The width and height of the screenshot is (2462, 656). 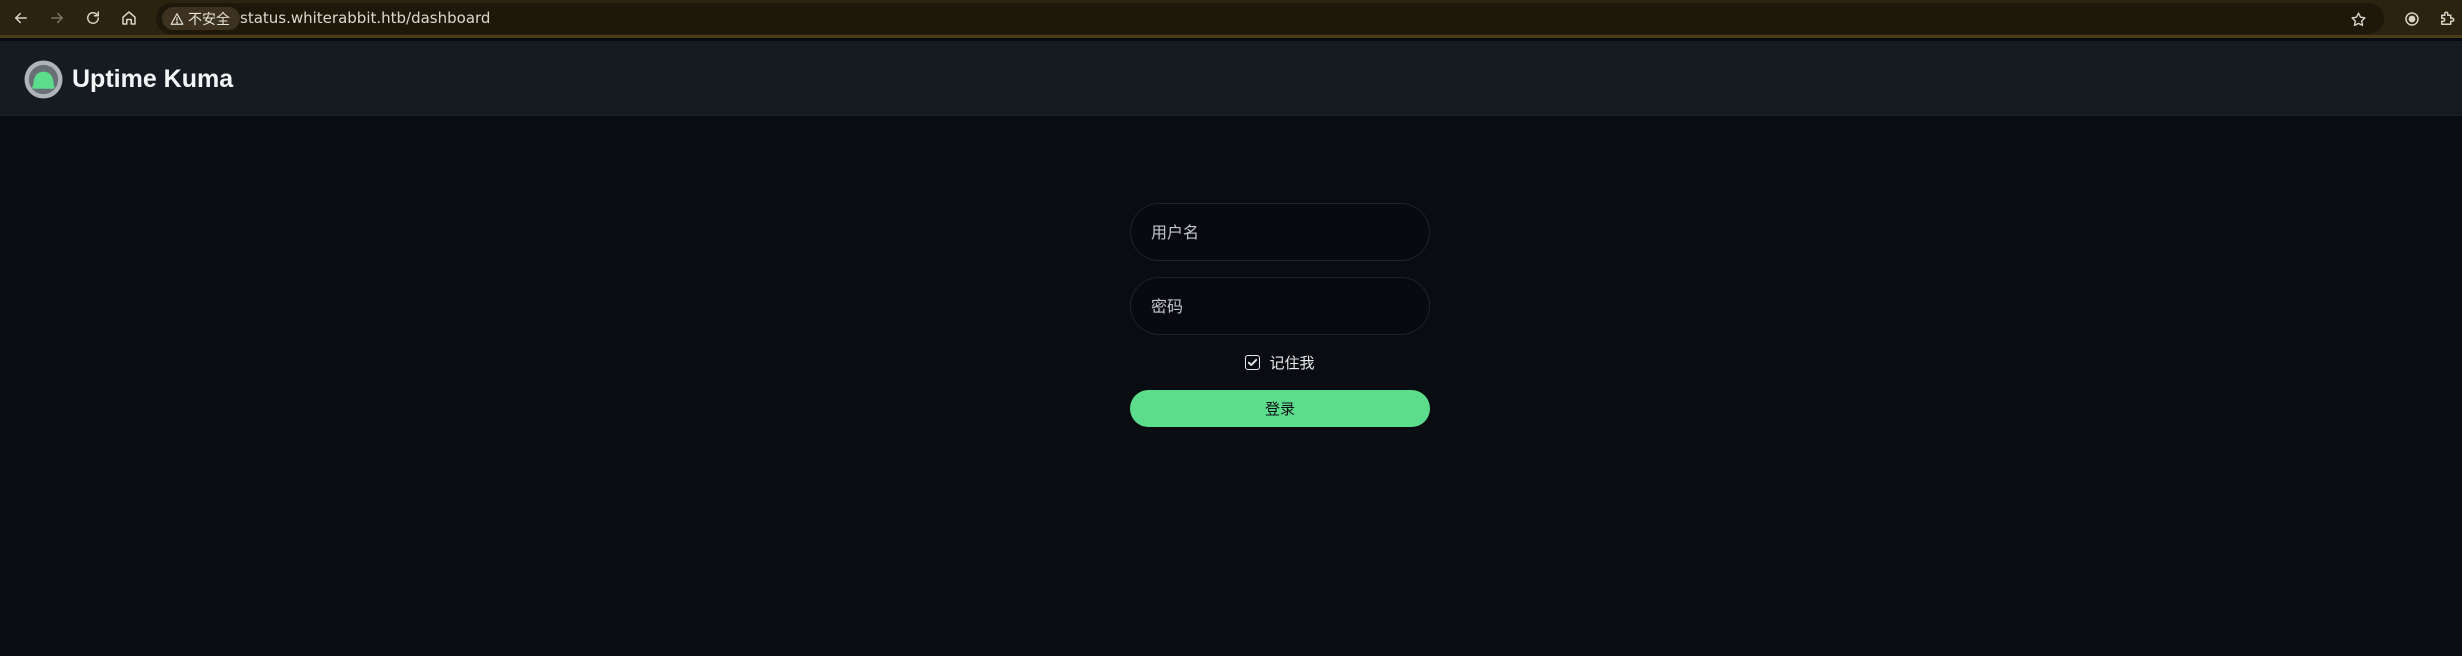 I want to click on username-field-wrapper, so click(x=1280, y=232).